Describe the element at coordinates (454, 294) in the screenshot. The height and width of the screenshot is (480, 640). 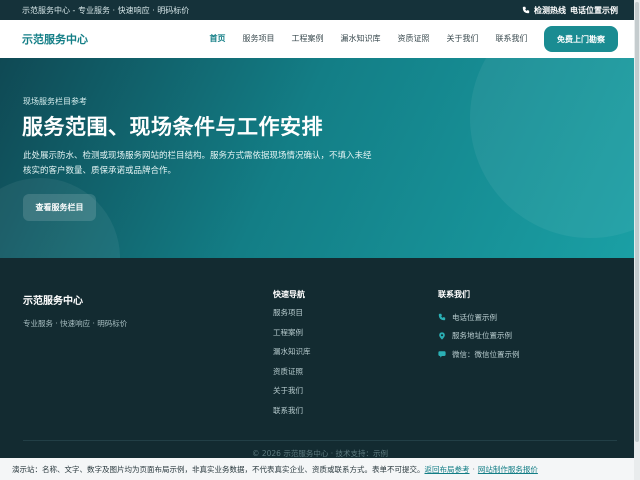
I see `contact-title: 联系我们` at that location.